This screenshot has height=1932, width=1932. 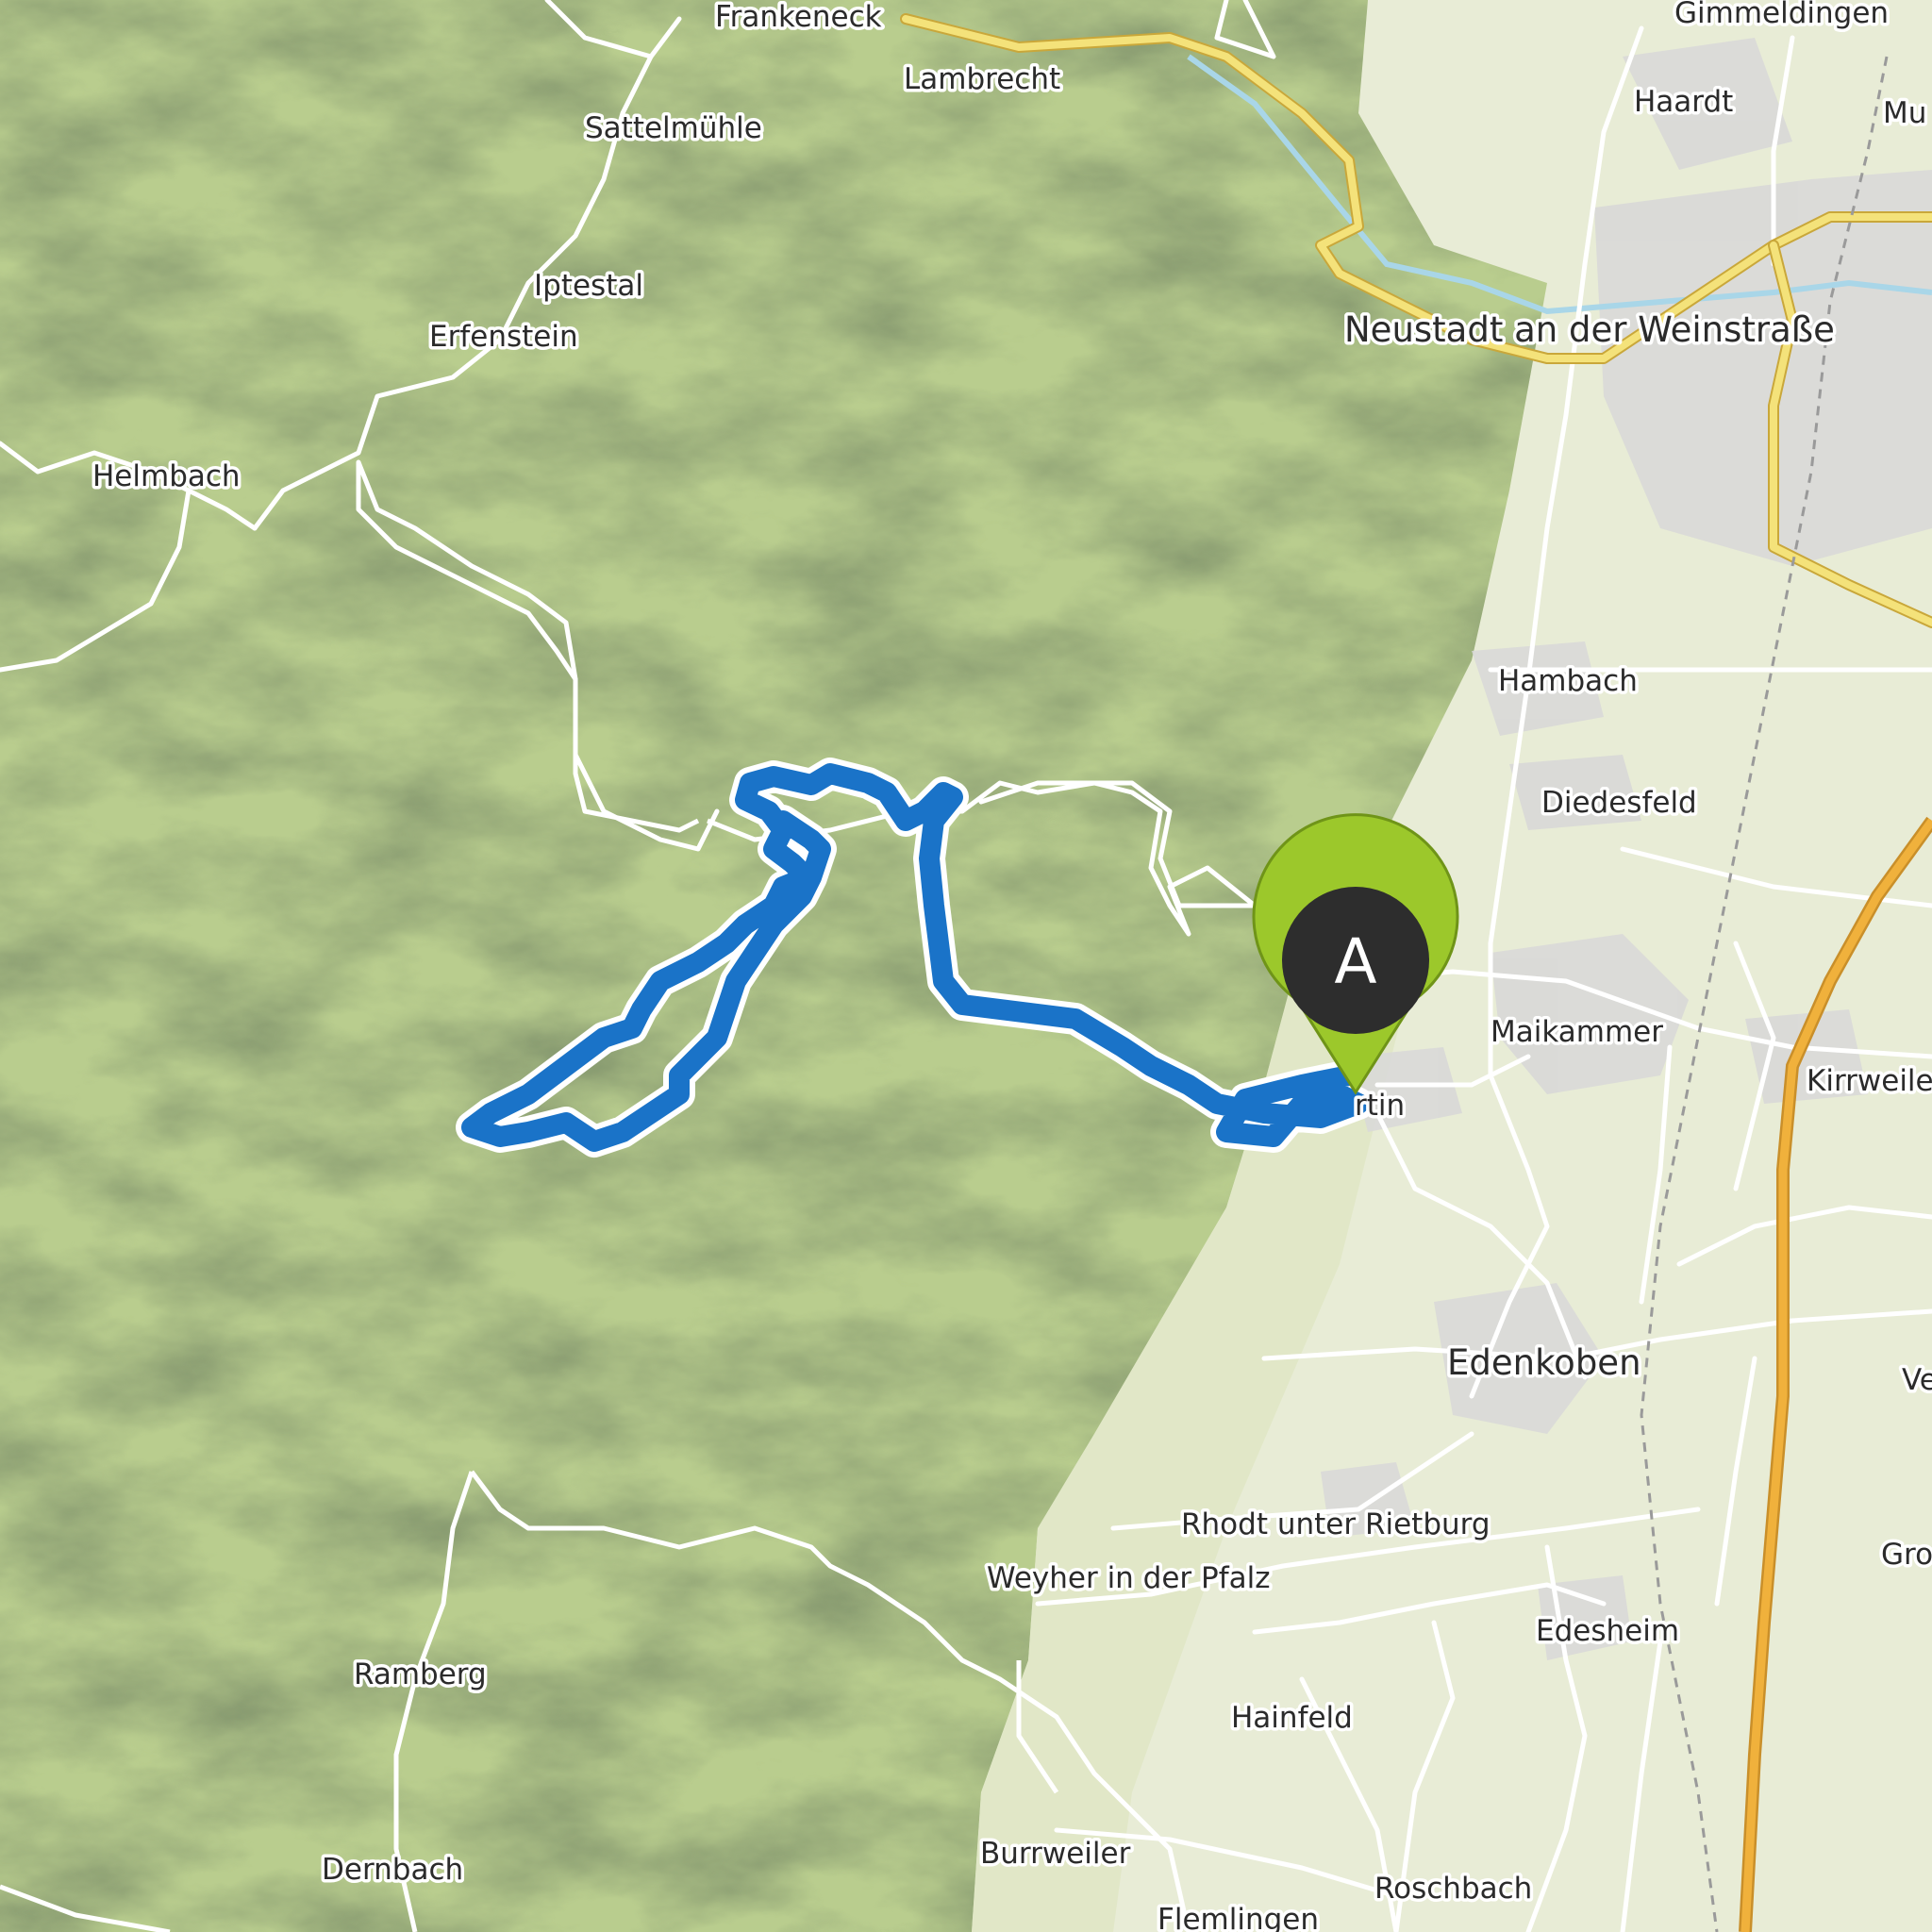 I want to click on place-label-mu: Mu, so click(x=1905, y=113).